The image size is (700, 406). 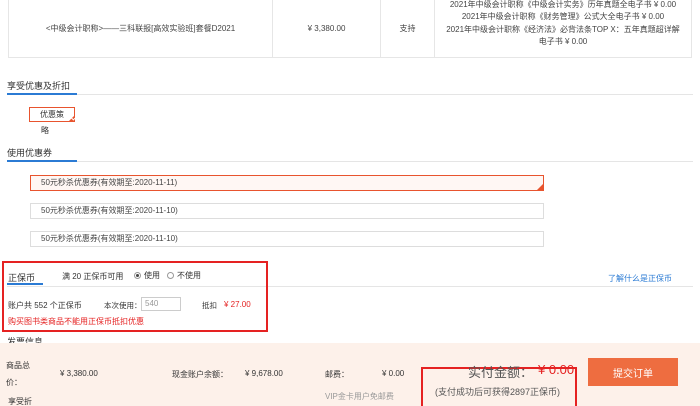 What do you see at coordinates (141, 28) in the screenshot?
I see `product-name: <中级会计职称>——三科联报[高效实验班]套餐D2021` at bounding box center [141, 28].